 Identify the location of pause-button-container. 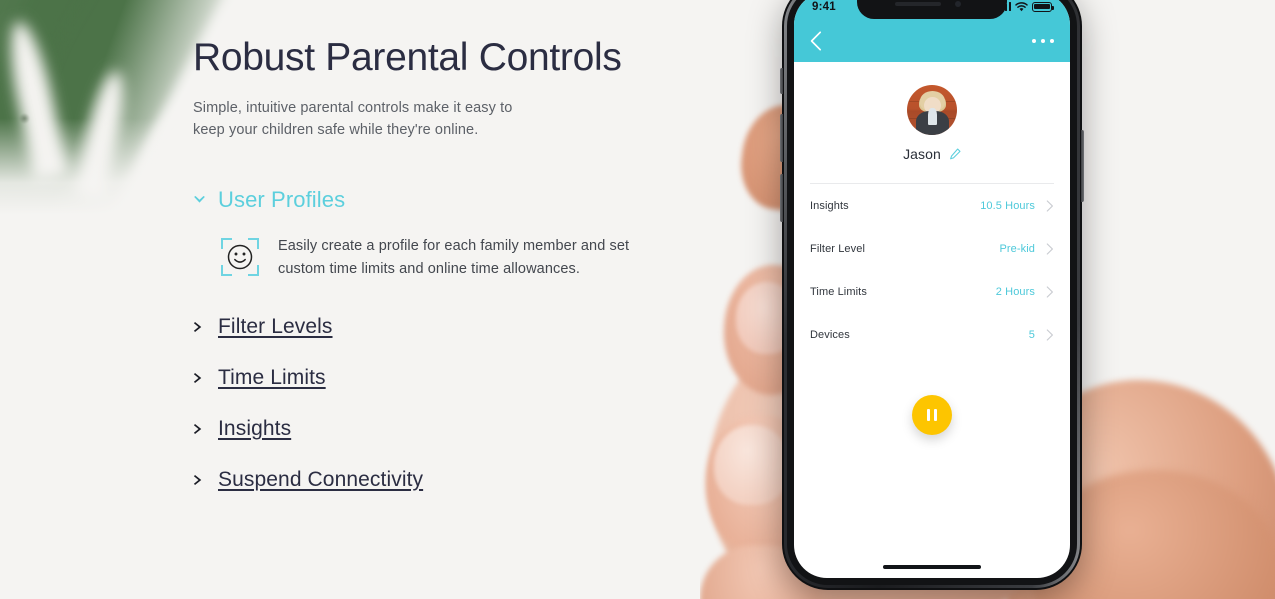
(932, 415).